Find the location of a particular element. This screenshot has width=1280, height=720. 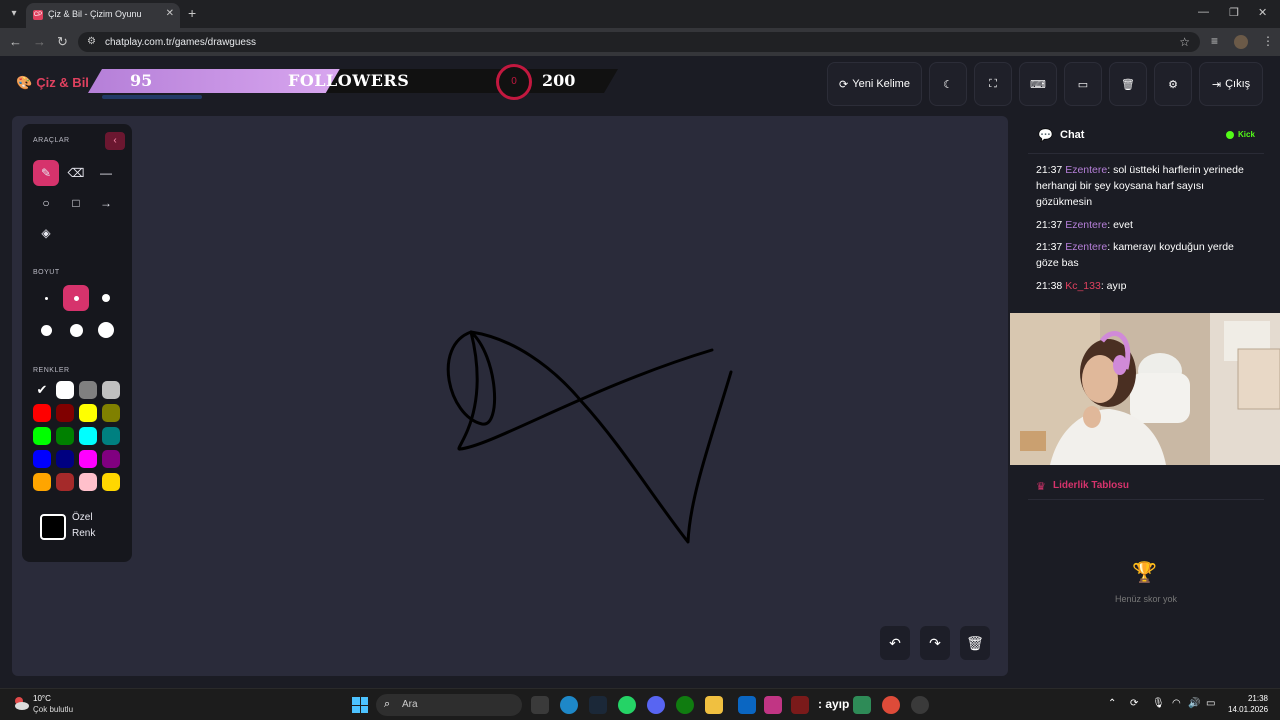

back-icon: ← is located at coordinates (15, 41).